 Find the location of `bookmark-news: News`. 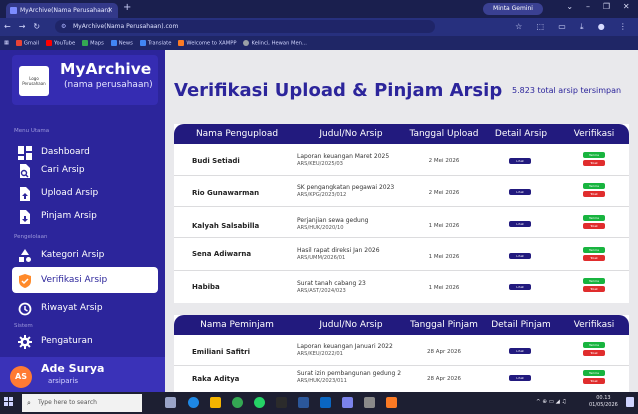

bookmark-news: News is located at coordinates (121, 42).